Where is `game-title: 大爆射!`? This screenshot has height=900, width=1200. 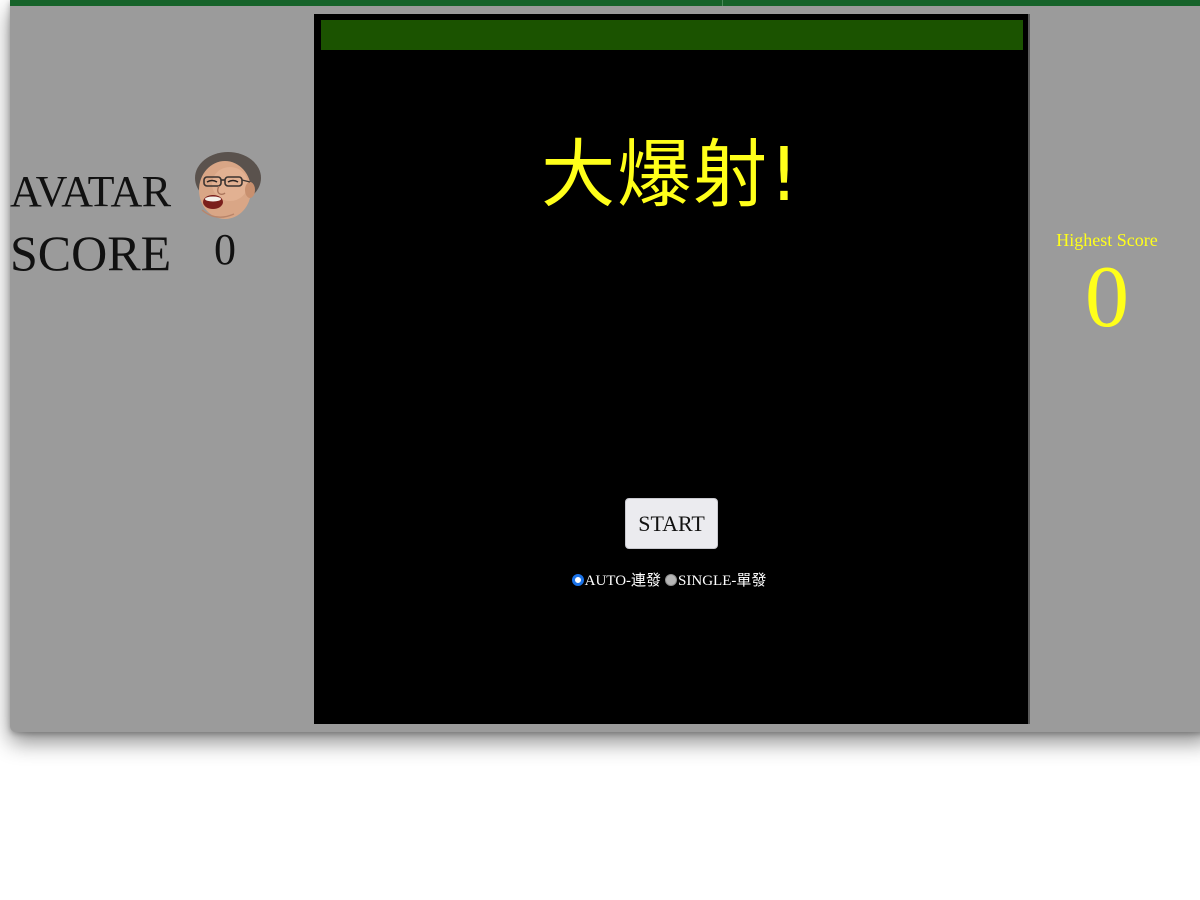 game-title: 大爆射! is located at coordinates (671, 175).